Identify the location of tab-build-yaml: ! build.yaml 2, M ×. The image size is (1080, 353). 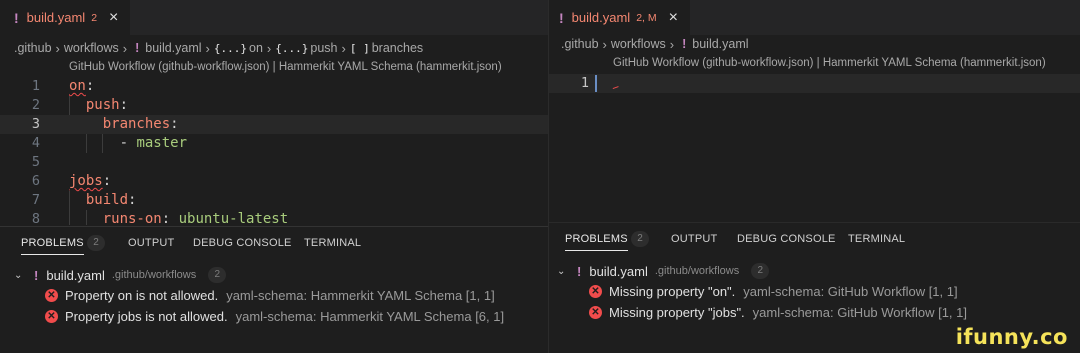
(619, 17).